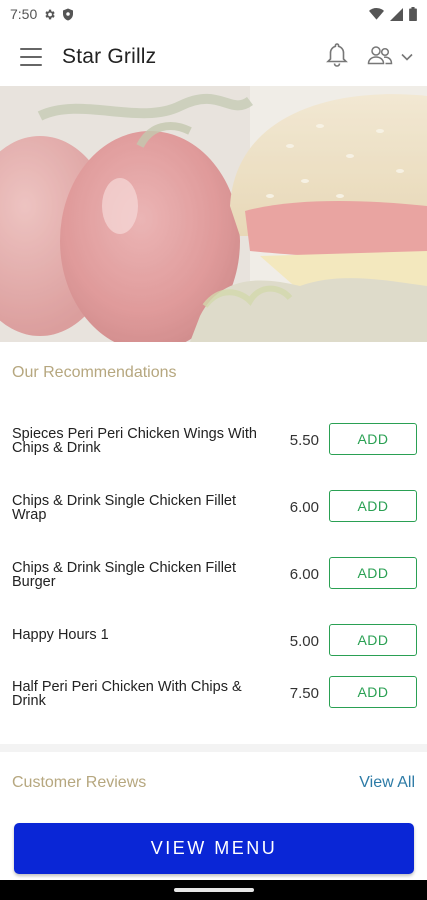 The width and height of the screenshot is (427, 900). I want to click on section-divider, so click(213, 748).